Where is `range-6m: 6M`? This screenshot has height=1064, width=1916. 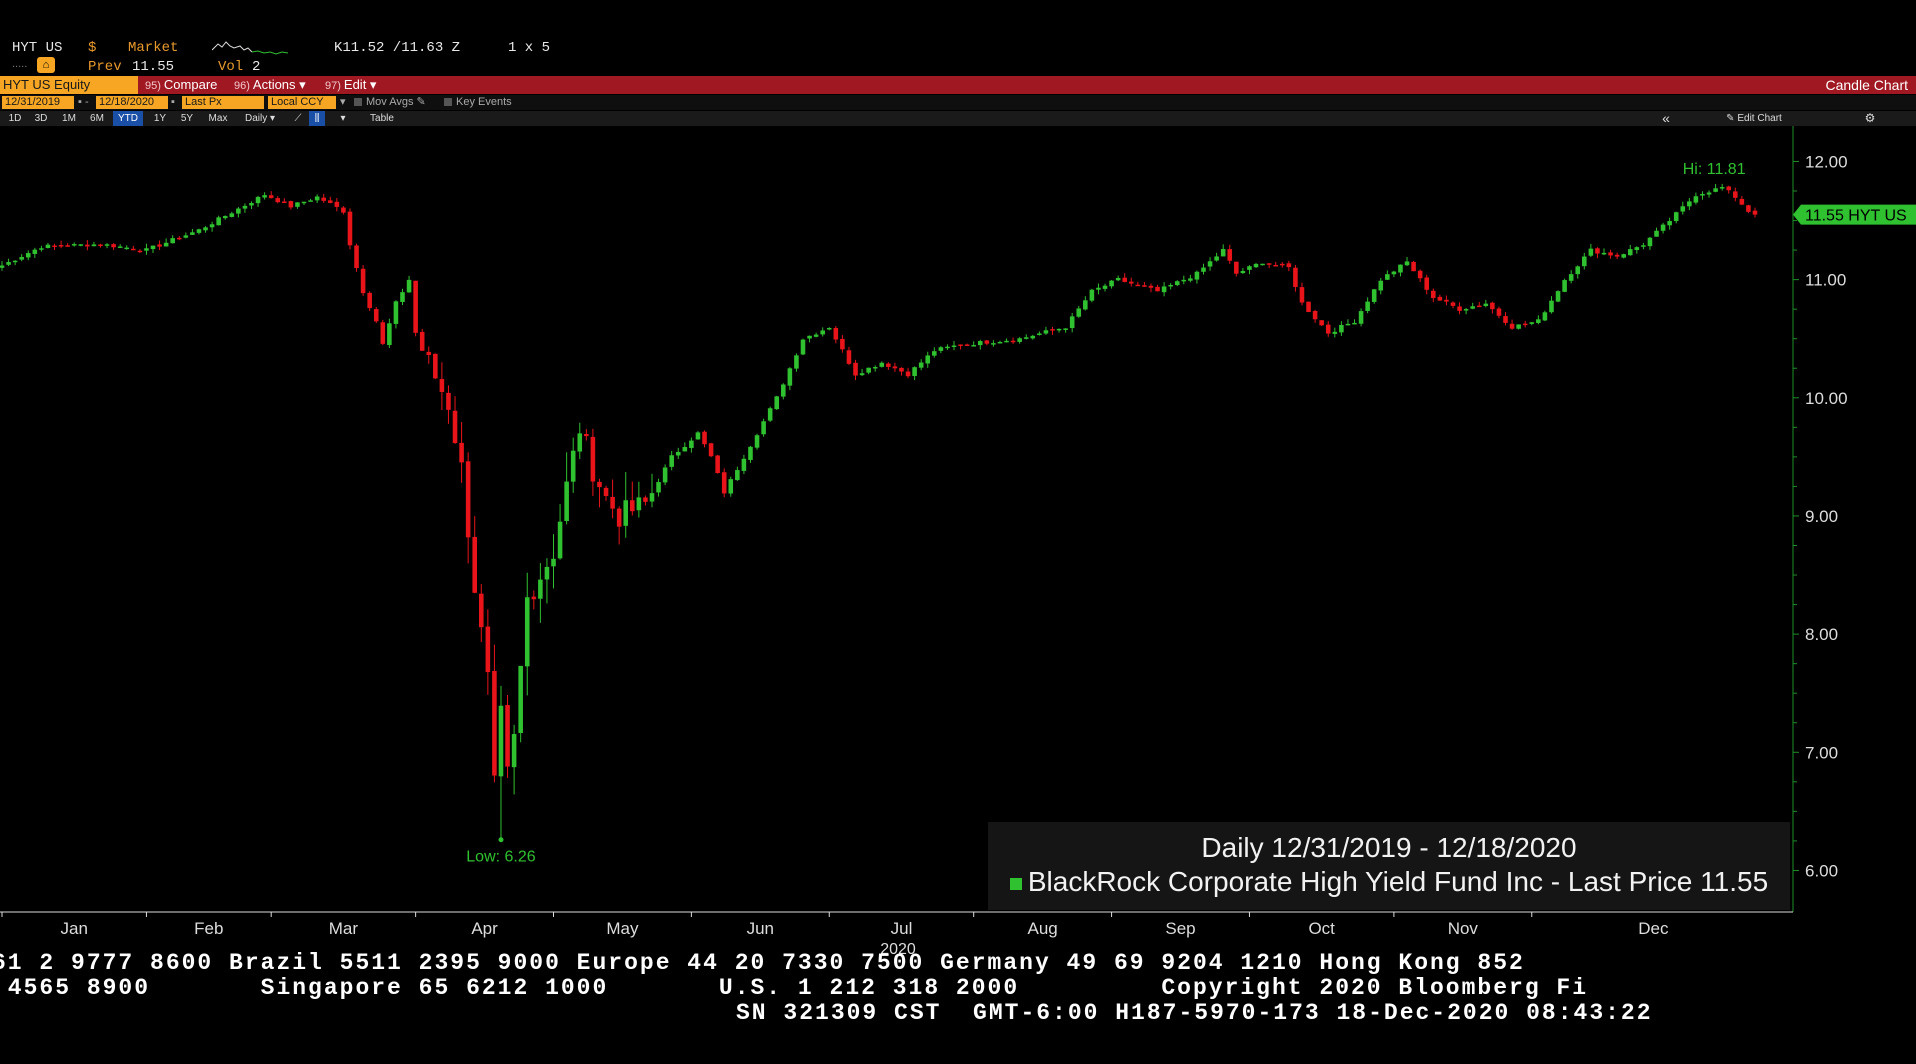 range-6m: 6M is located at coordinates (97, 118).